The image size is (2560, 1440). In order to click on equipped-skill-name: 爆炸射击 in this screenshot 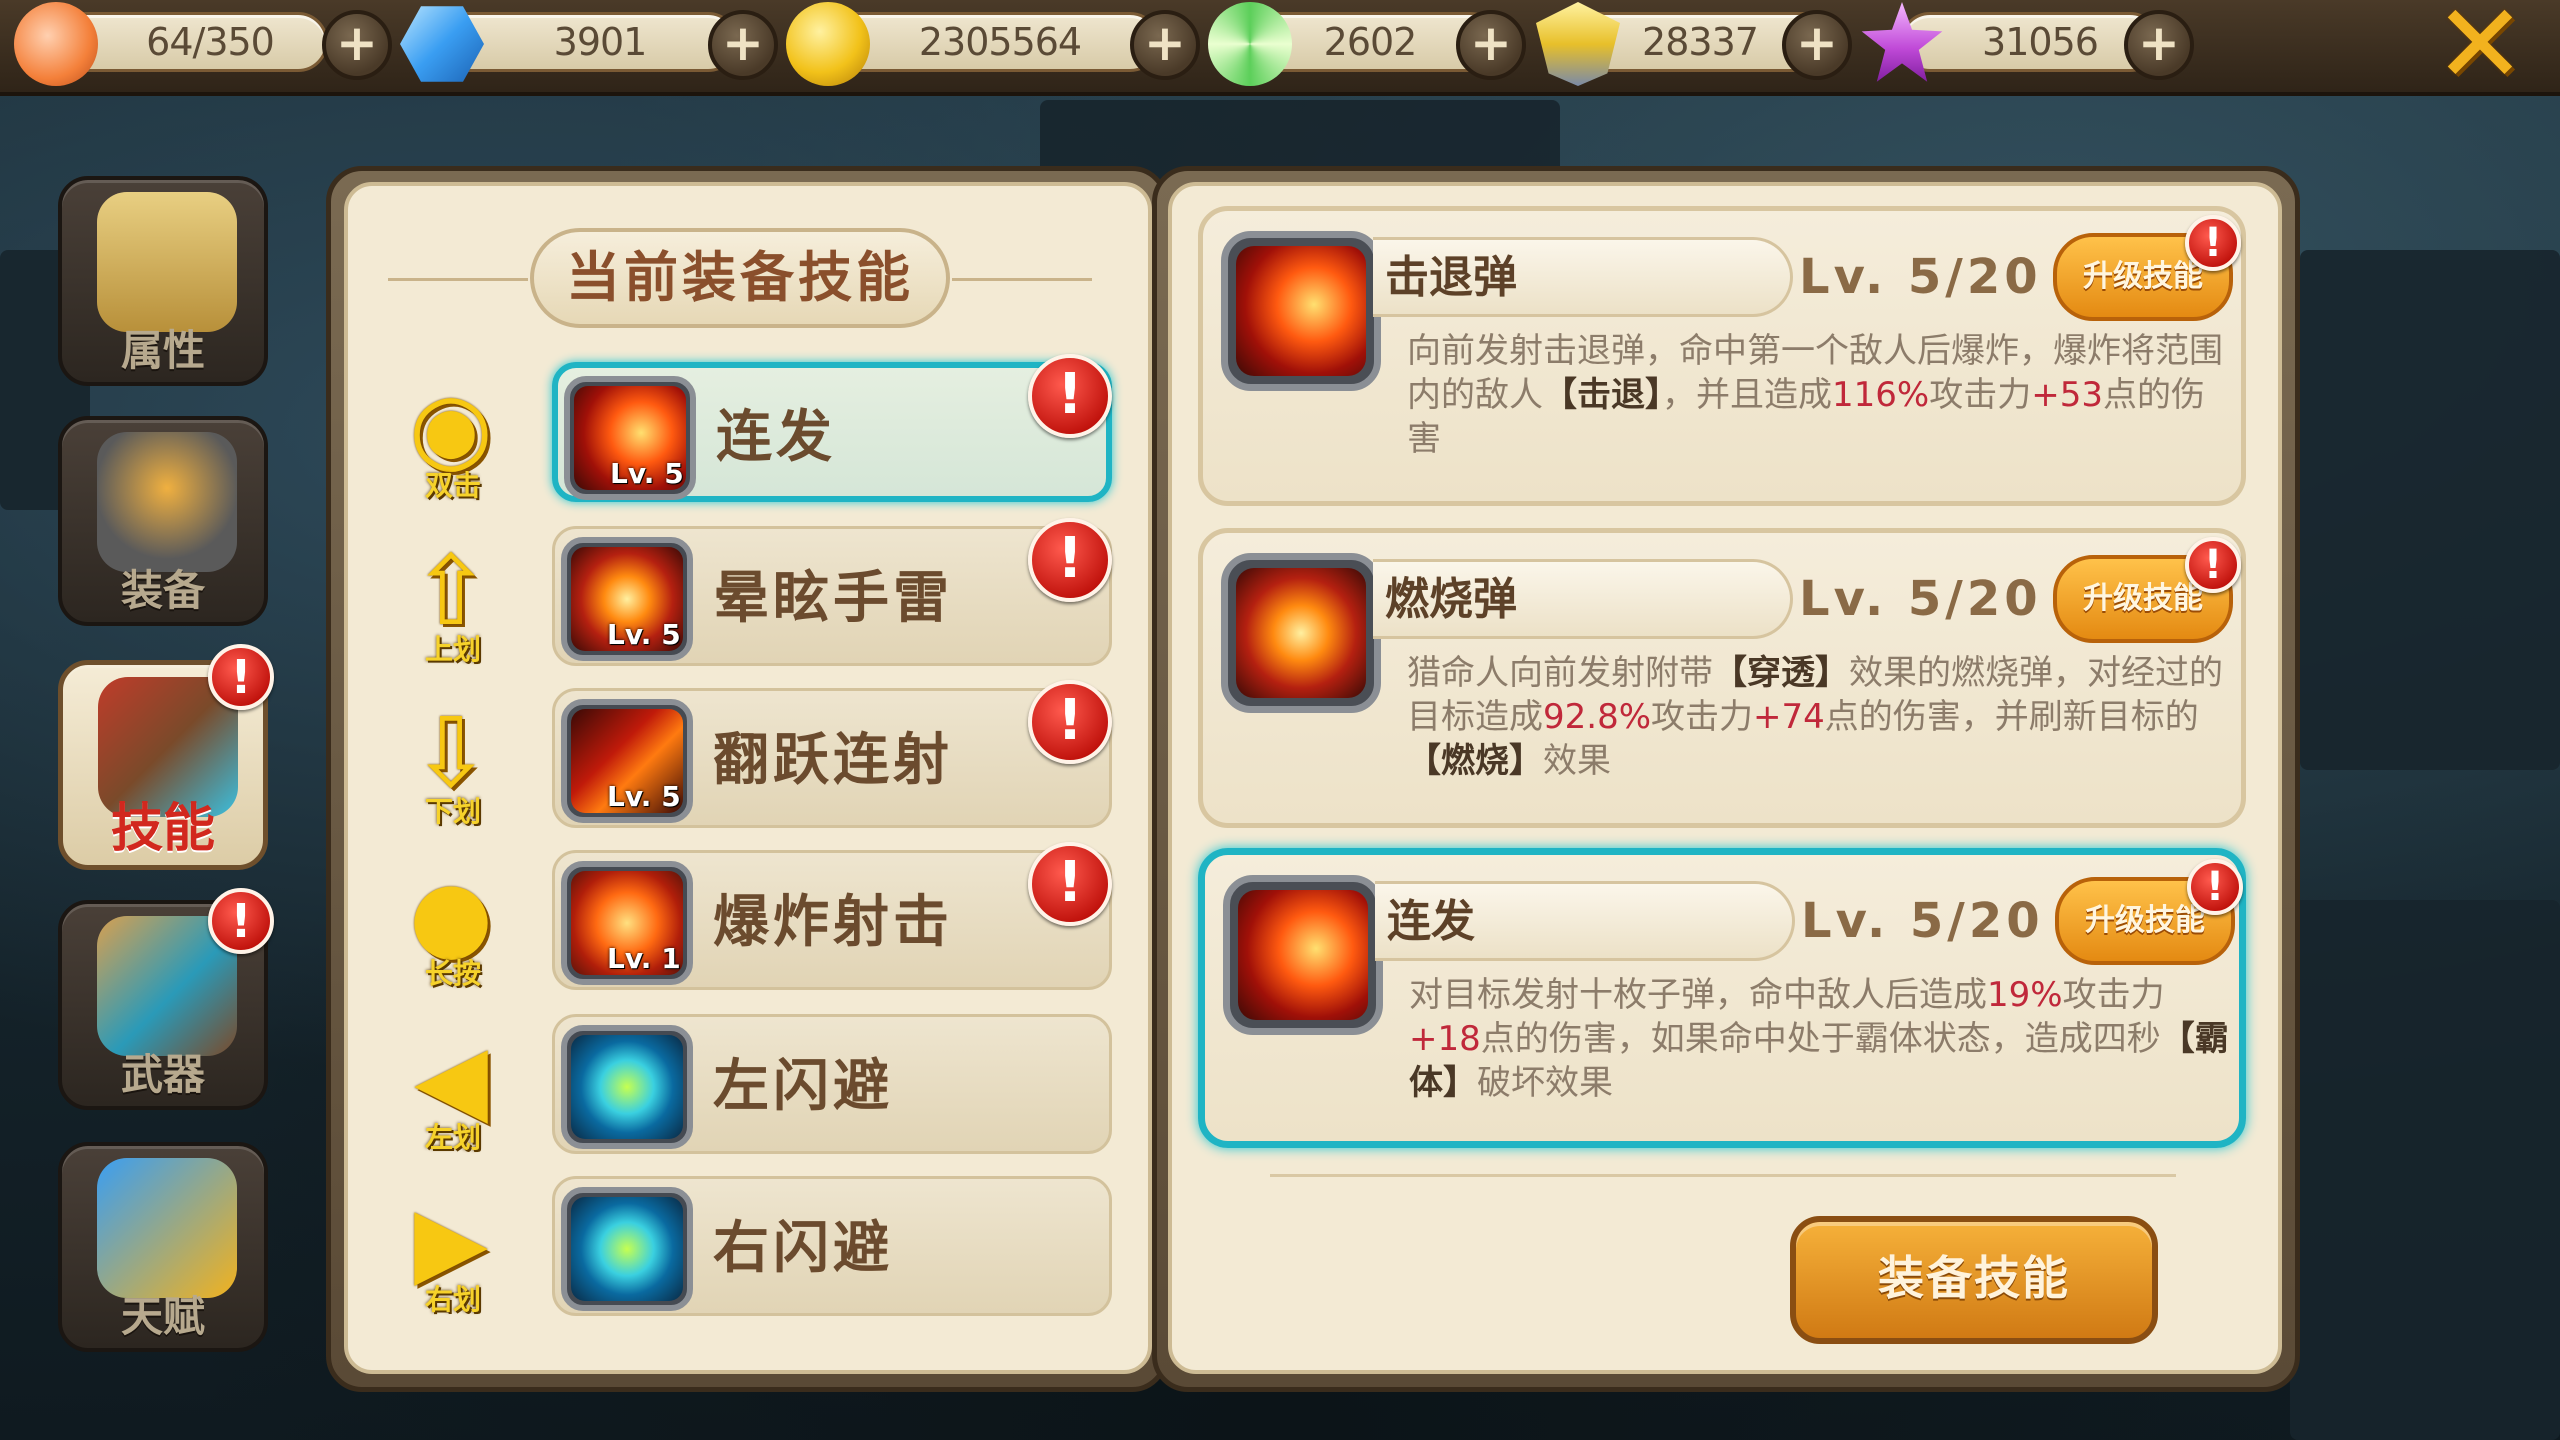, I will do `click(833, 922)`.